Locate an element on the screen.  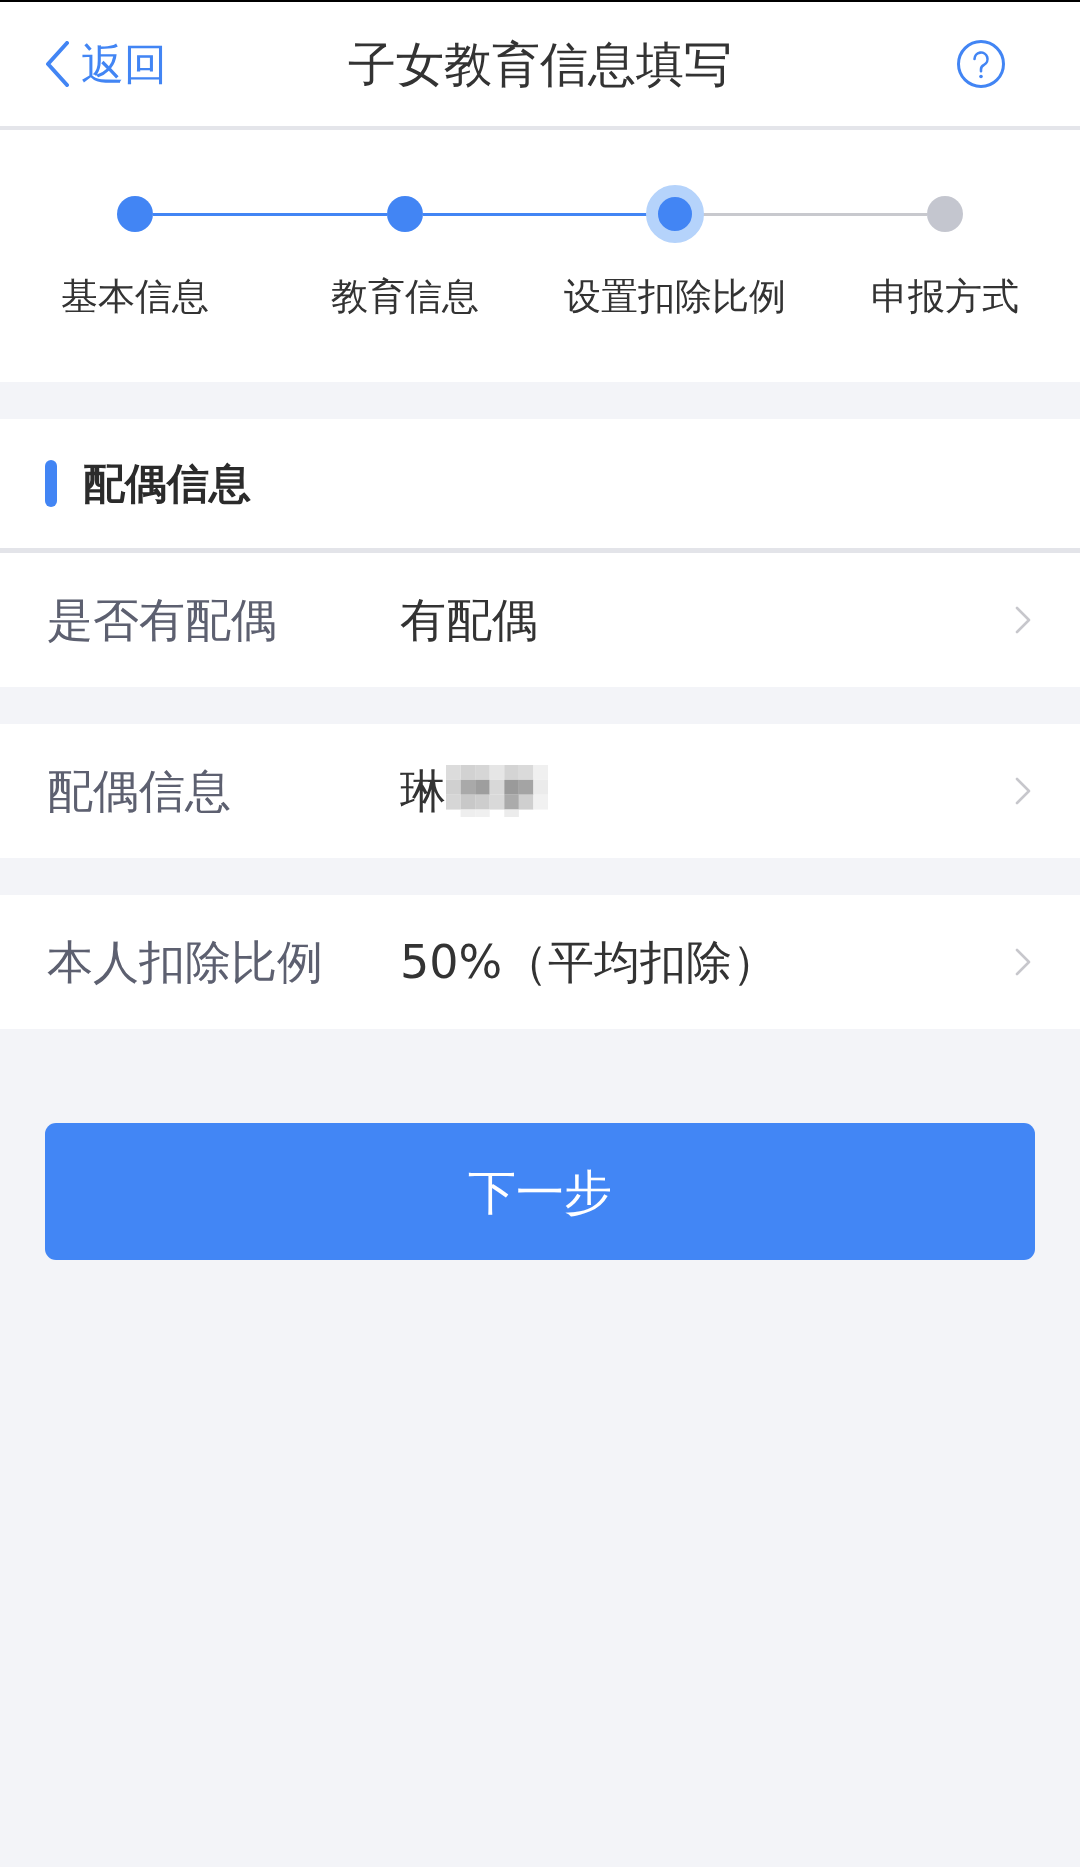
form-row: 本人扣除比例 50%（平均扣除） is located at coordinates (540, 962).